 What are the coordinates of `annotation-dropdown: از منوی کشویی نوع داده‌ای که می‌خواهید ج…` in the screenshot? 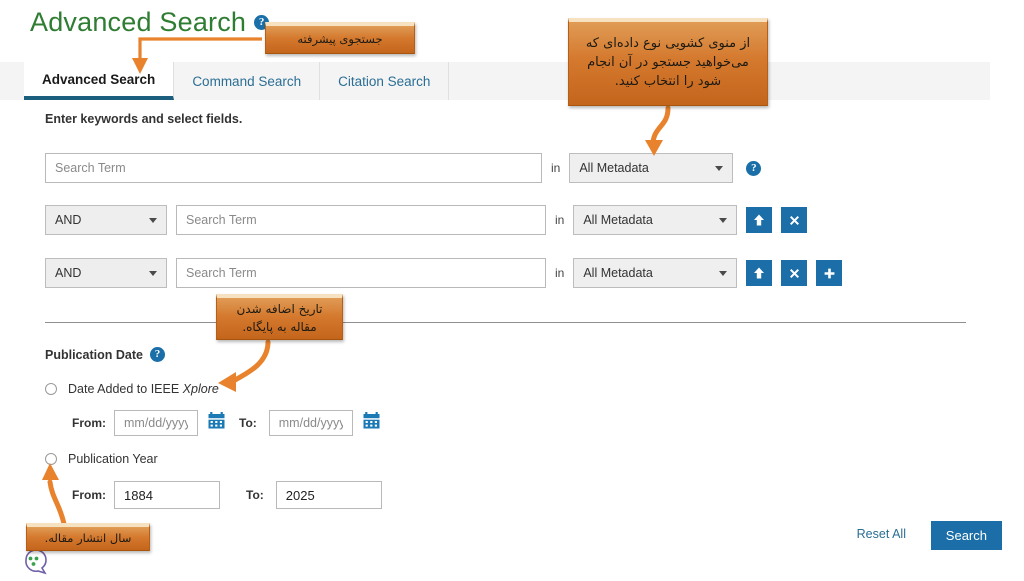 It's located at (668, 62).